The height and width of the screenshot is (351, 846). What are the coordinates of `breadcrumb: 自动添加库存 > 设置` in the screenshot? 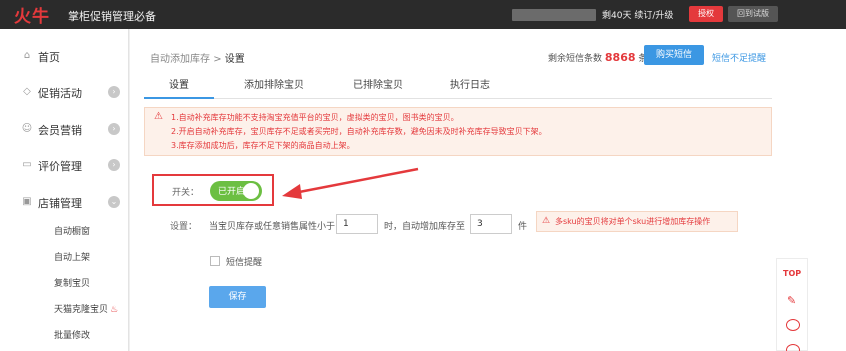 It's located at (197, 57).